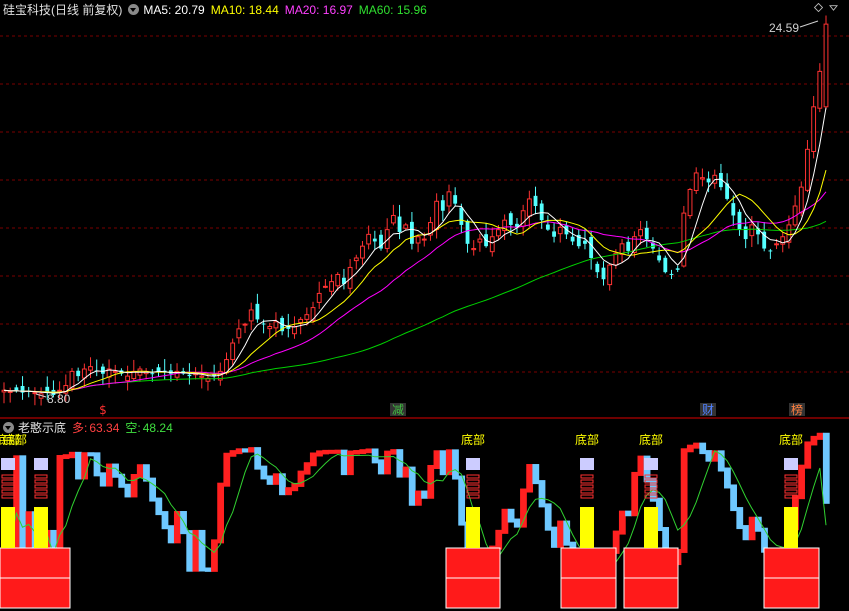 This screenshot has height=611, width=849. What do you see at coordinates (244, 10) in the screenshot?
I see `ma10-value: MA10: 18.44` at bounding box center [244, 10].